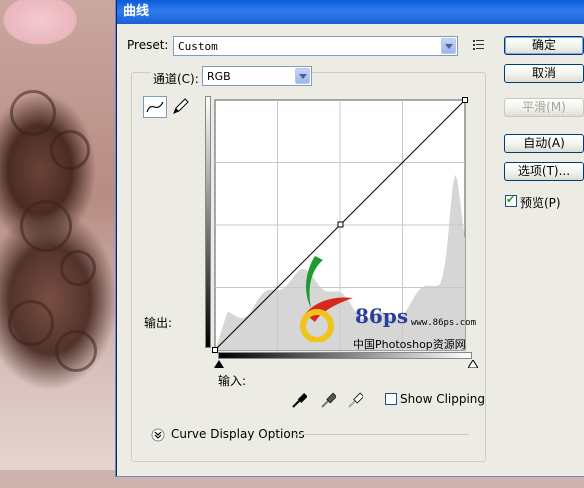  What do you see at coordinates (544, 107) in the screenshot?
I see `smooth-button: 平滑(M)` at bounding box center [544, 107].